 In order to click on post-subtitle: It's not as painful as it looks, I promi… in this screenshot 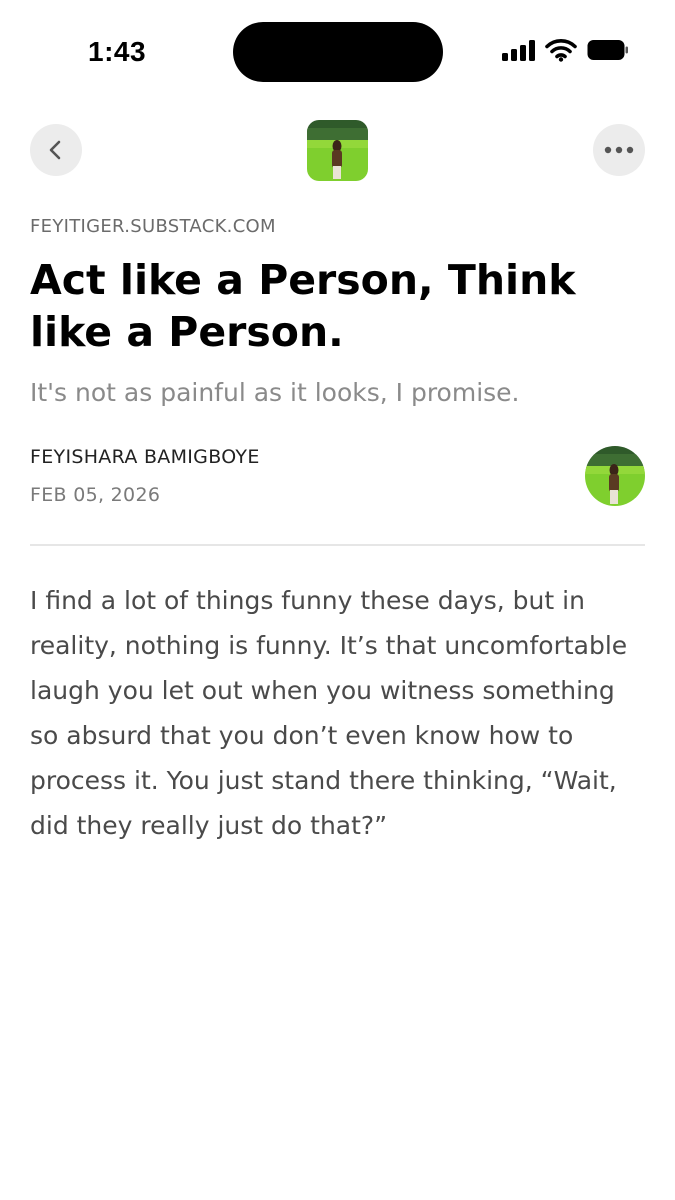, I will do `click(275, 392)`.